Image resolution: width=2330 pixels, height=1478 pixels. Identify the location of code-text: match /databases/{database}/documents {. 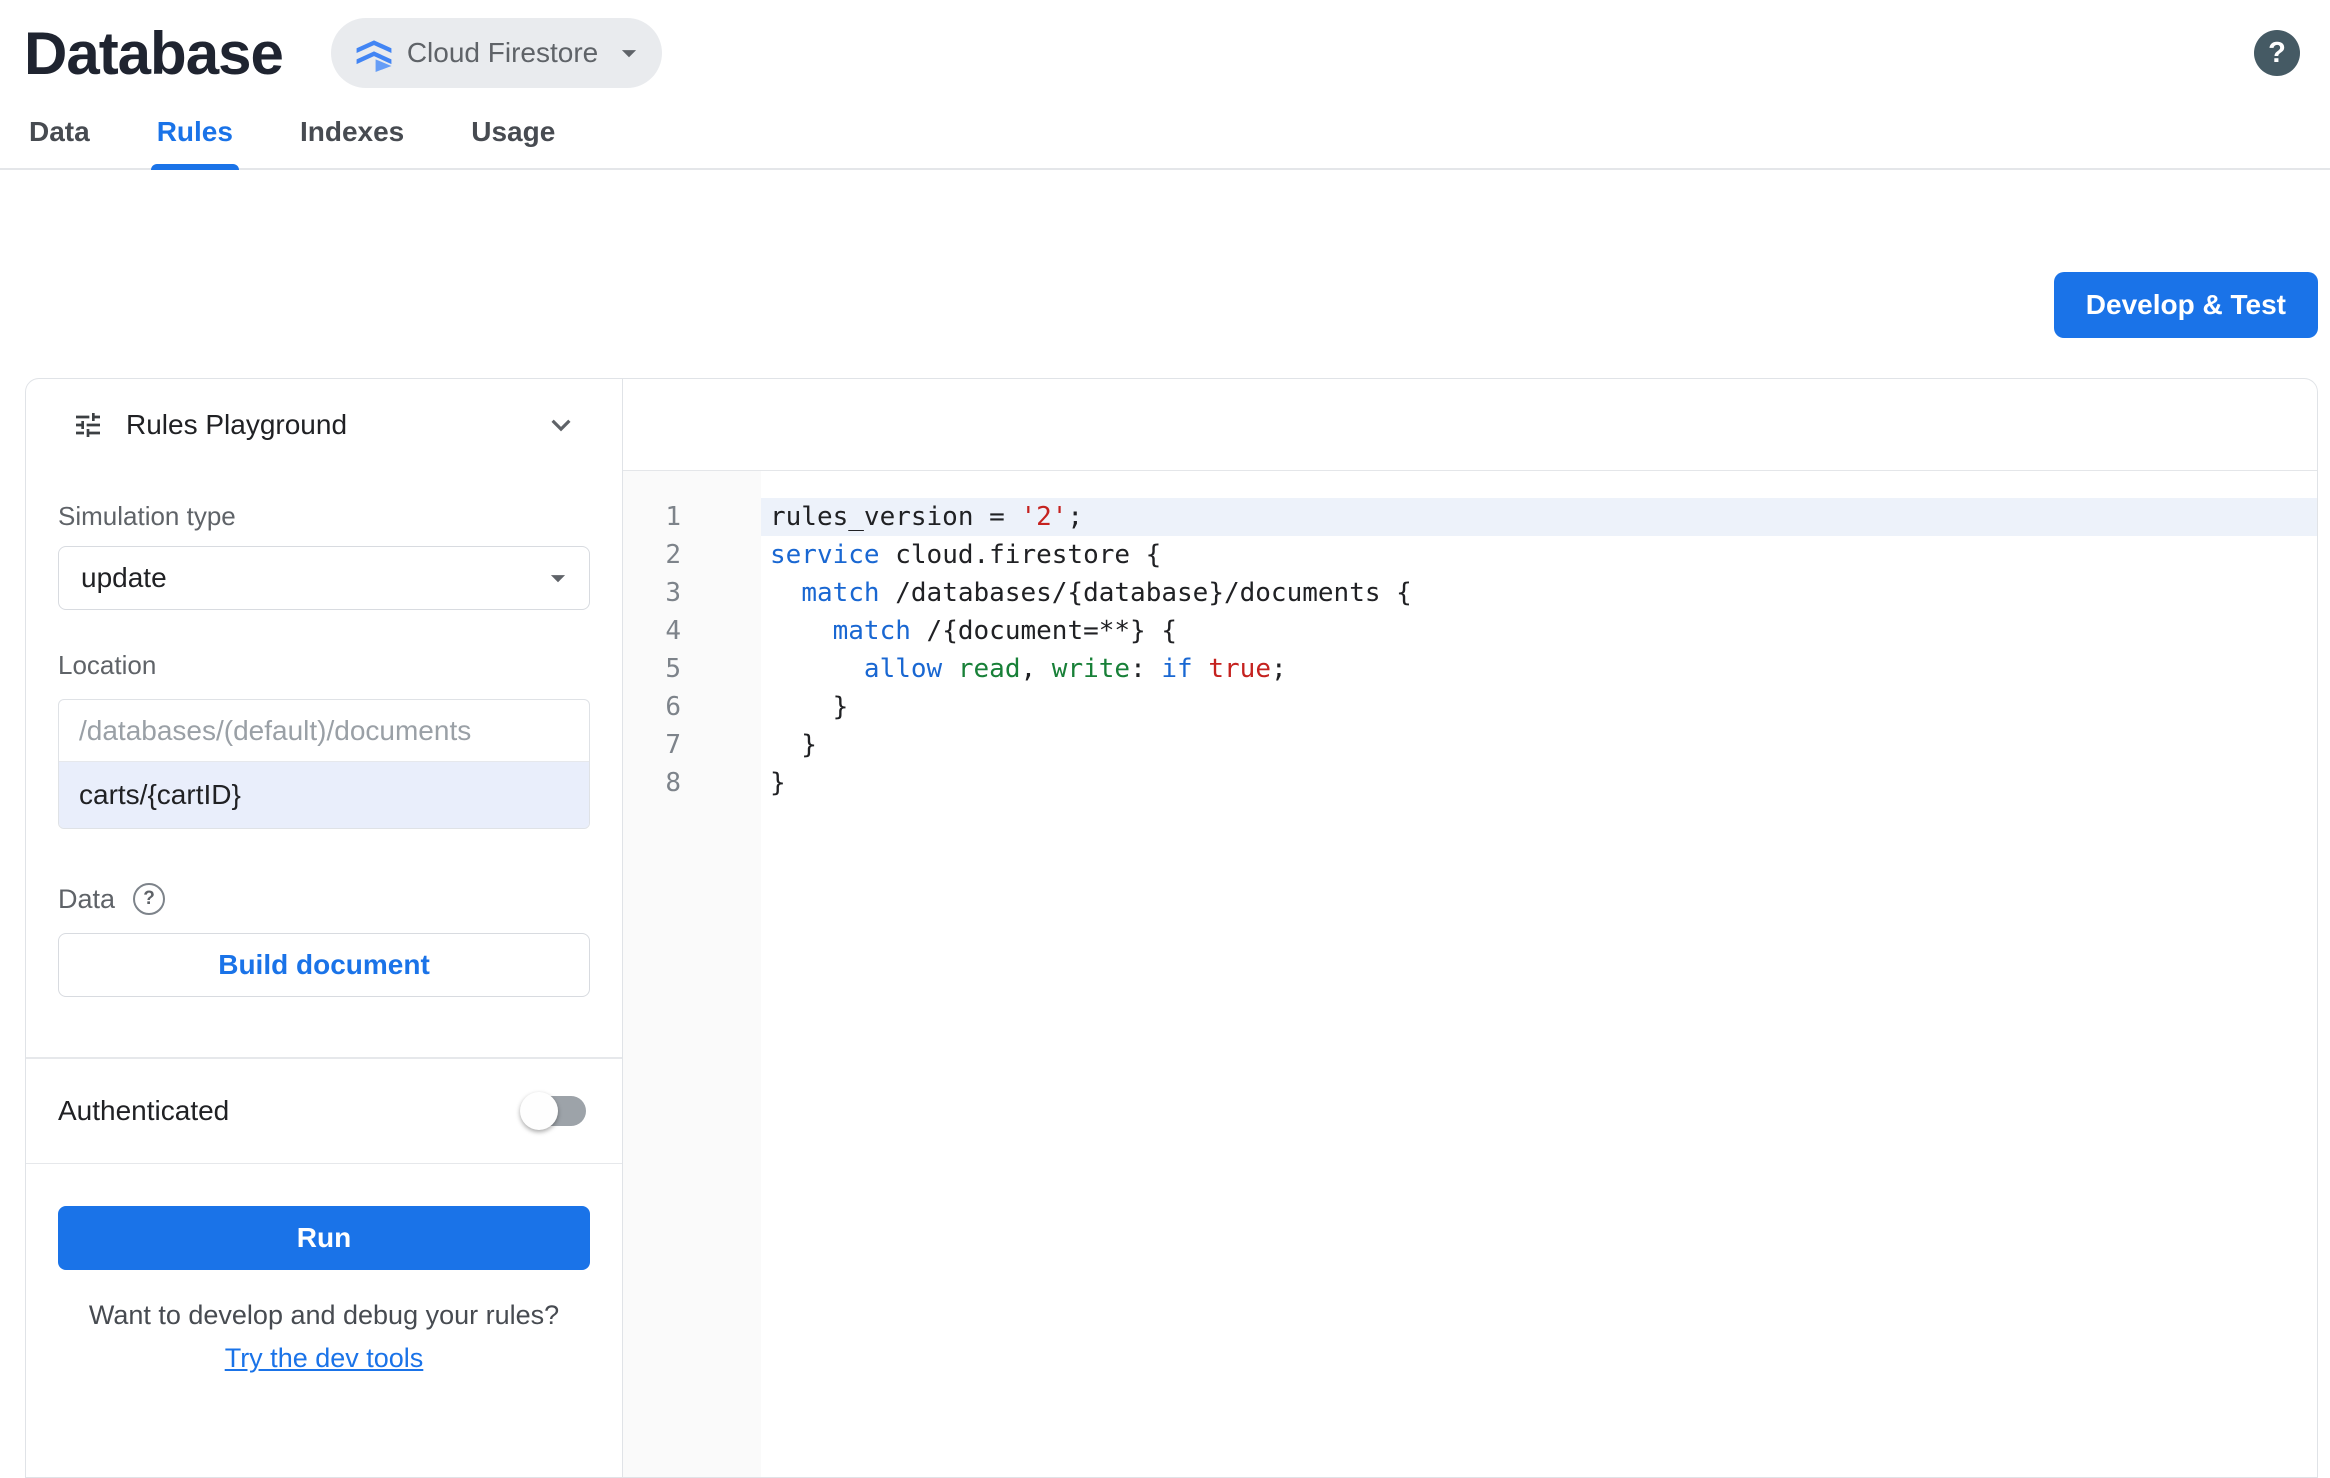
(1106, 593).